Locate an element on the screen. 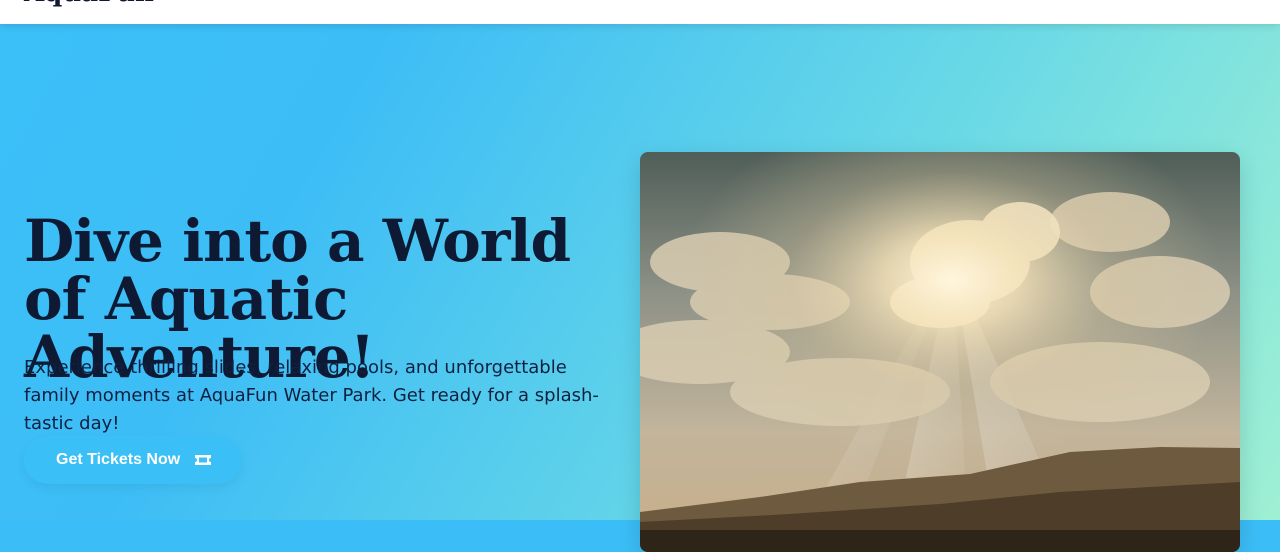 The width and height of the screenshot is (1280, 552). logo: AquaFun is located at coordinates (89, 4).